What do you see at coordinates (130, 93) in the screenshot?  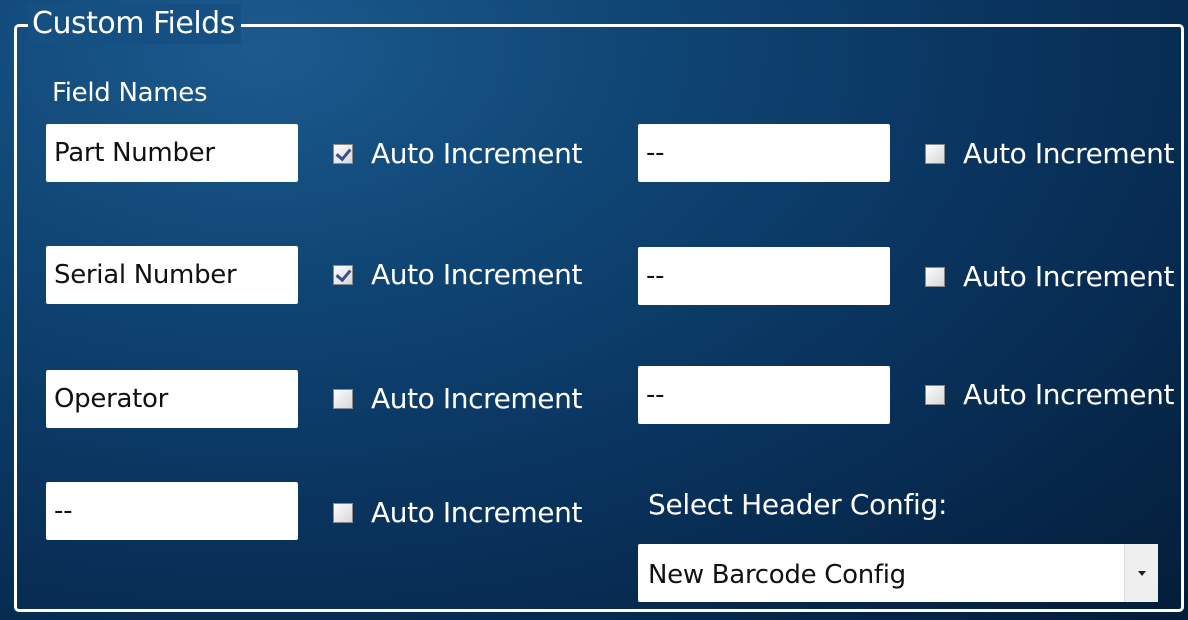 I see `field-names-label: Field Names` at bounding box center [130, 93].